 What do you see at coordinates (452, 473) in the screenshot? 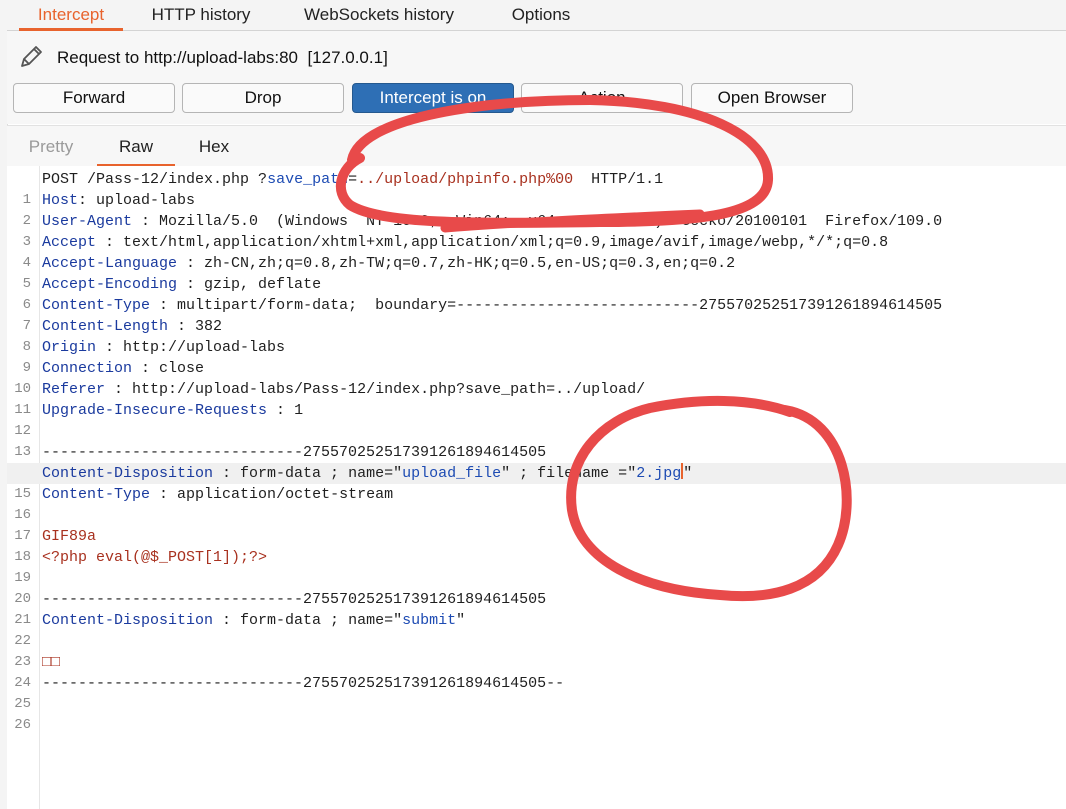
I see `field-name-value: upload_file` at bounding box center [452, 473].